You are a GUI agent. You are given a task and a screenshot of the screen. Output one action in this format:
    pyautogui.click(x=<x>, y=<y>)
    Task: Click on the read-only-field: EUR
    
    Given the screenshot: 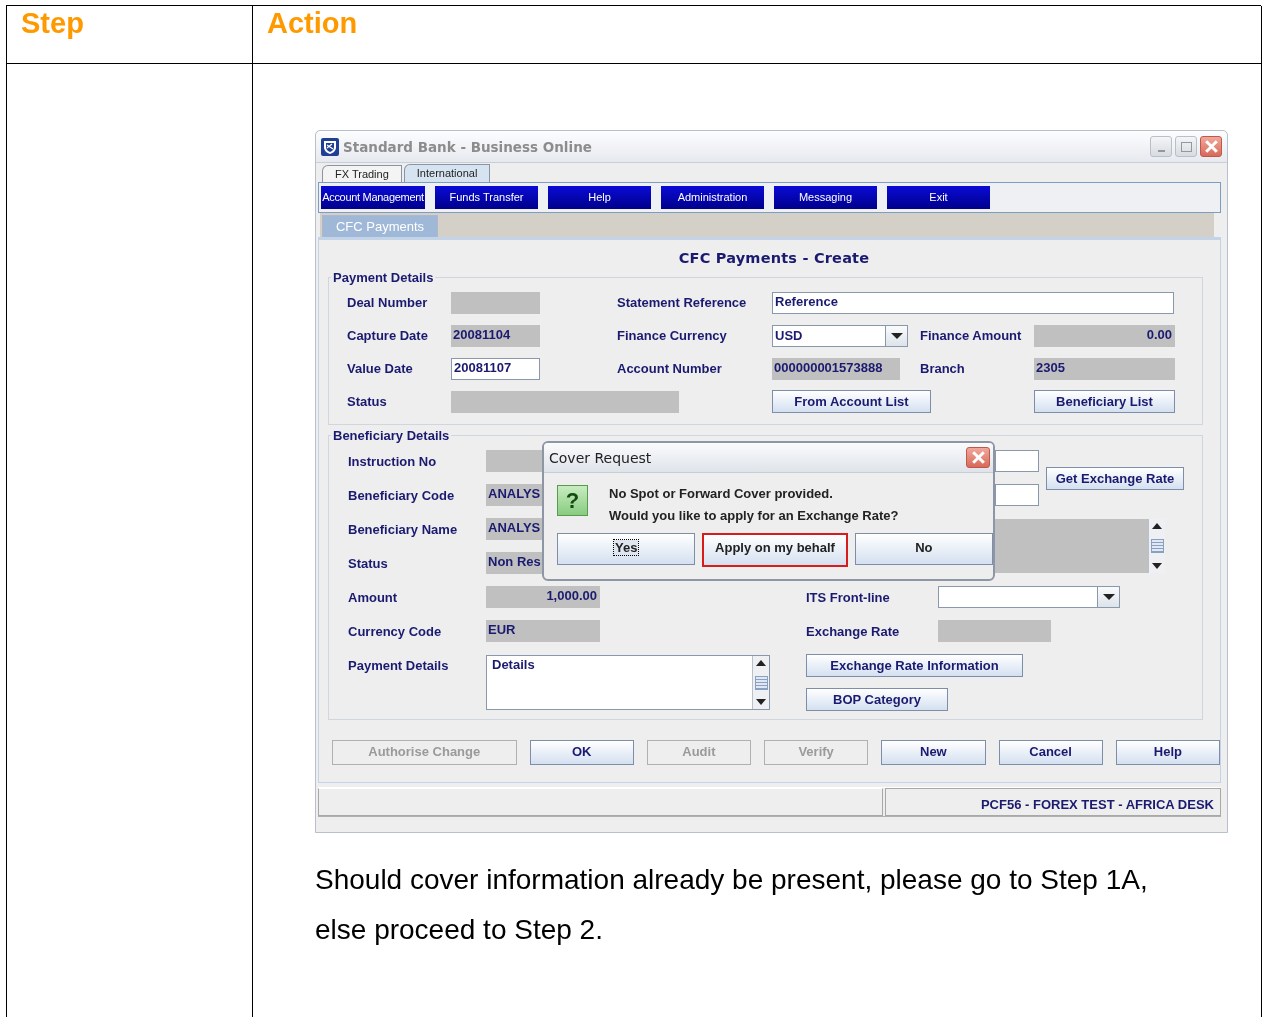 What is the action you would take?
    pyautogui.click(x=543, y=631)
    